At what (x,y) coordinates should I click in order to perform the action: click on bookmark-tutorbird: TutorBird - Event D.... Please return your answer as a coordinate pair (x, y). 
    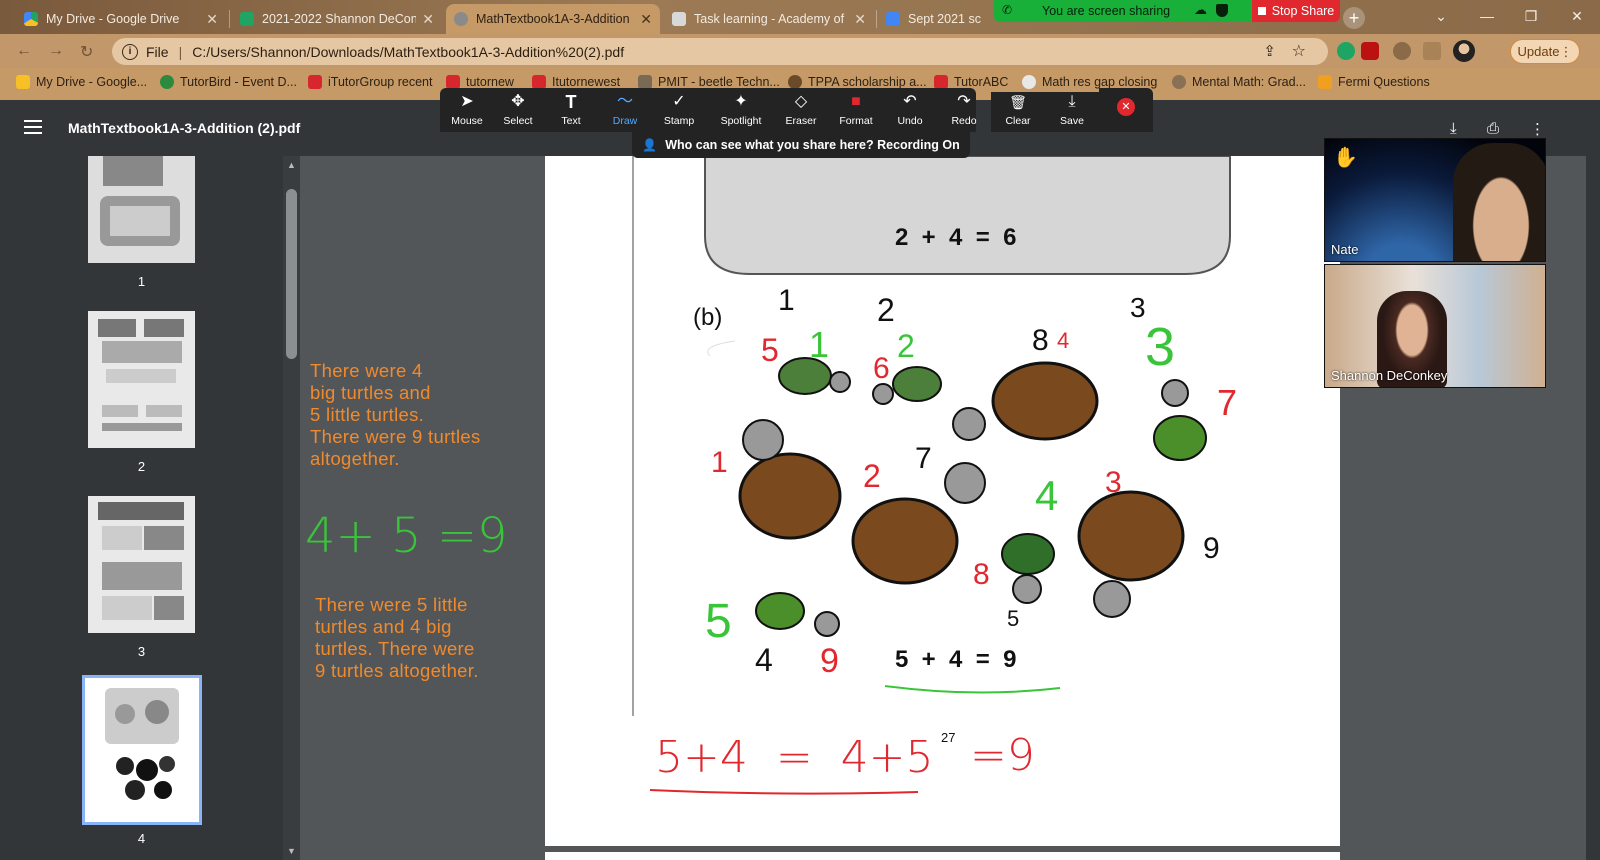
    Looking at the image, I should click on (228, 82).